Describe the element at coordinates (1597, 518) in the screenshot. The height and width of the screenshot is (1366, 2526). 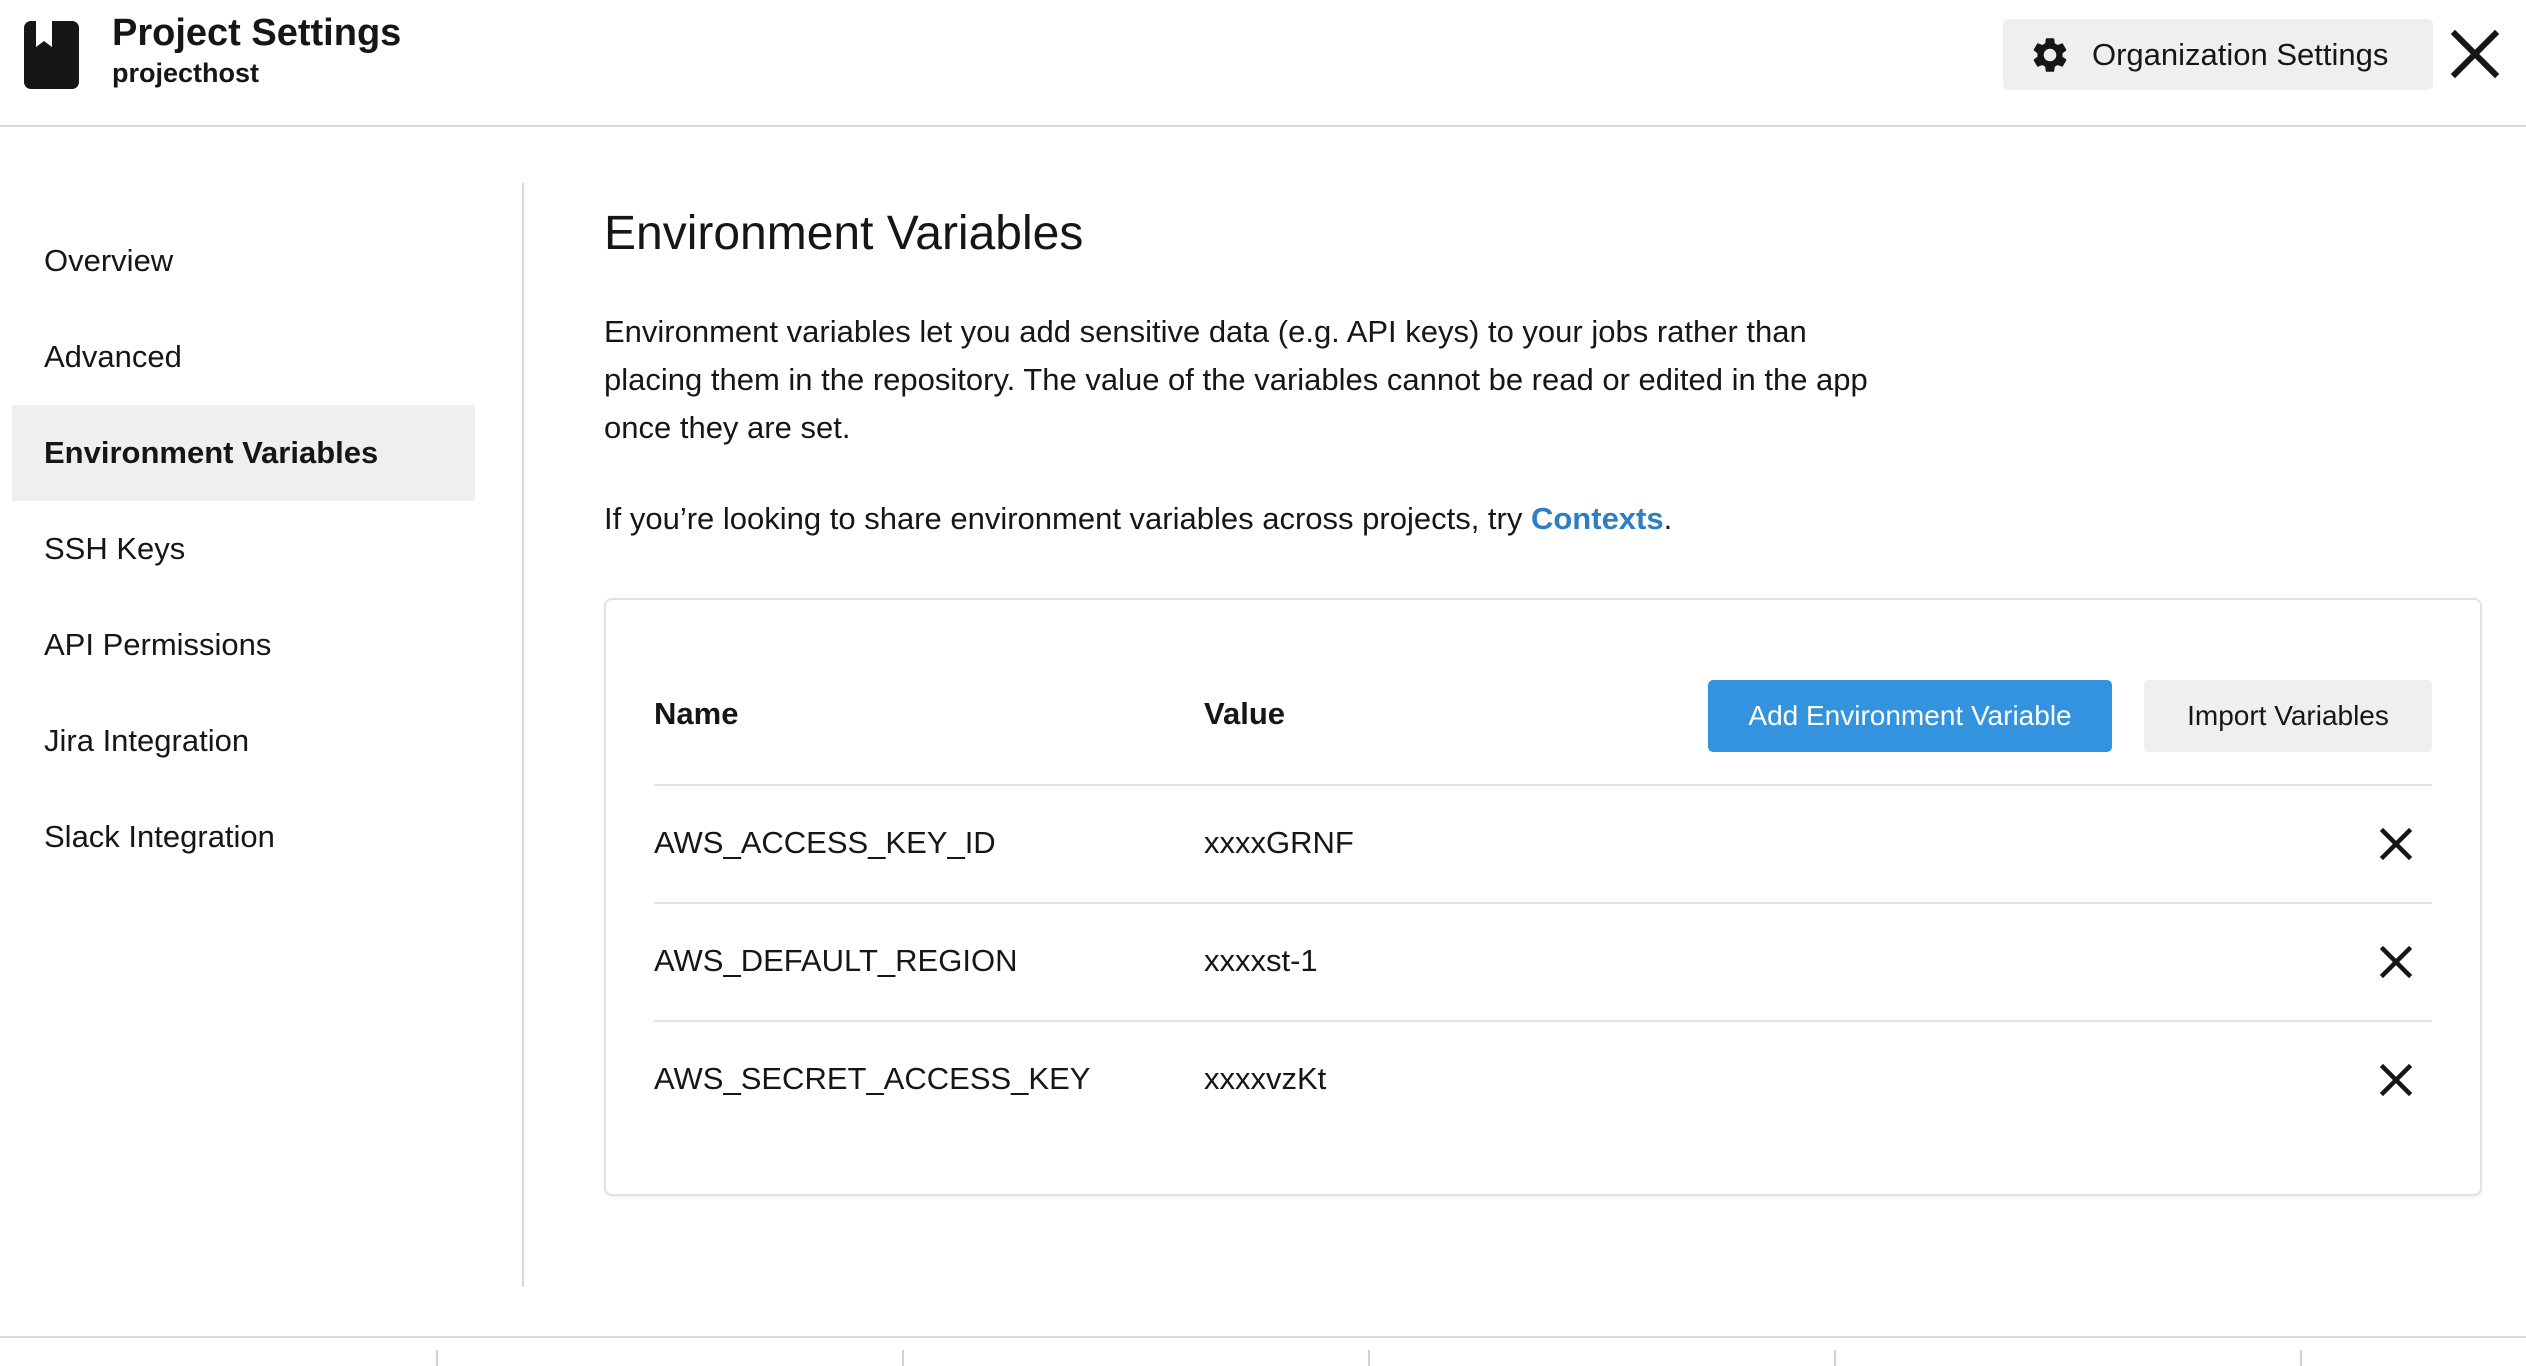
I see `contexts-link: Contexts` at that location.